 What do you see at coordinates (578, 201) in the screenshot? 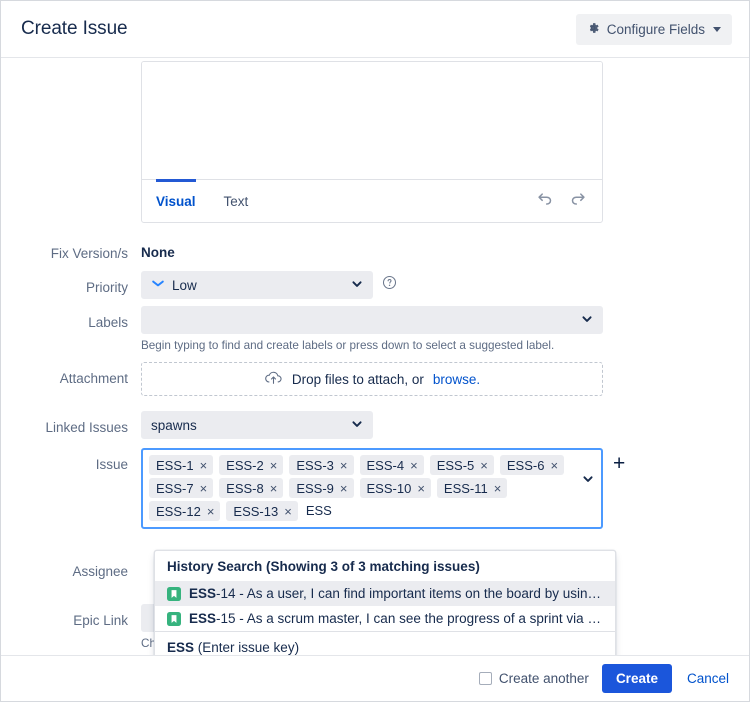
I see `redo-icon` at bounding box center [578, 201].